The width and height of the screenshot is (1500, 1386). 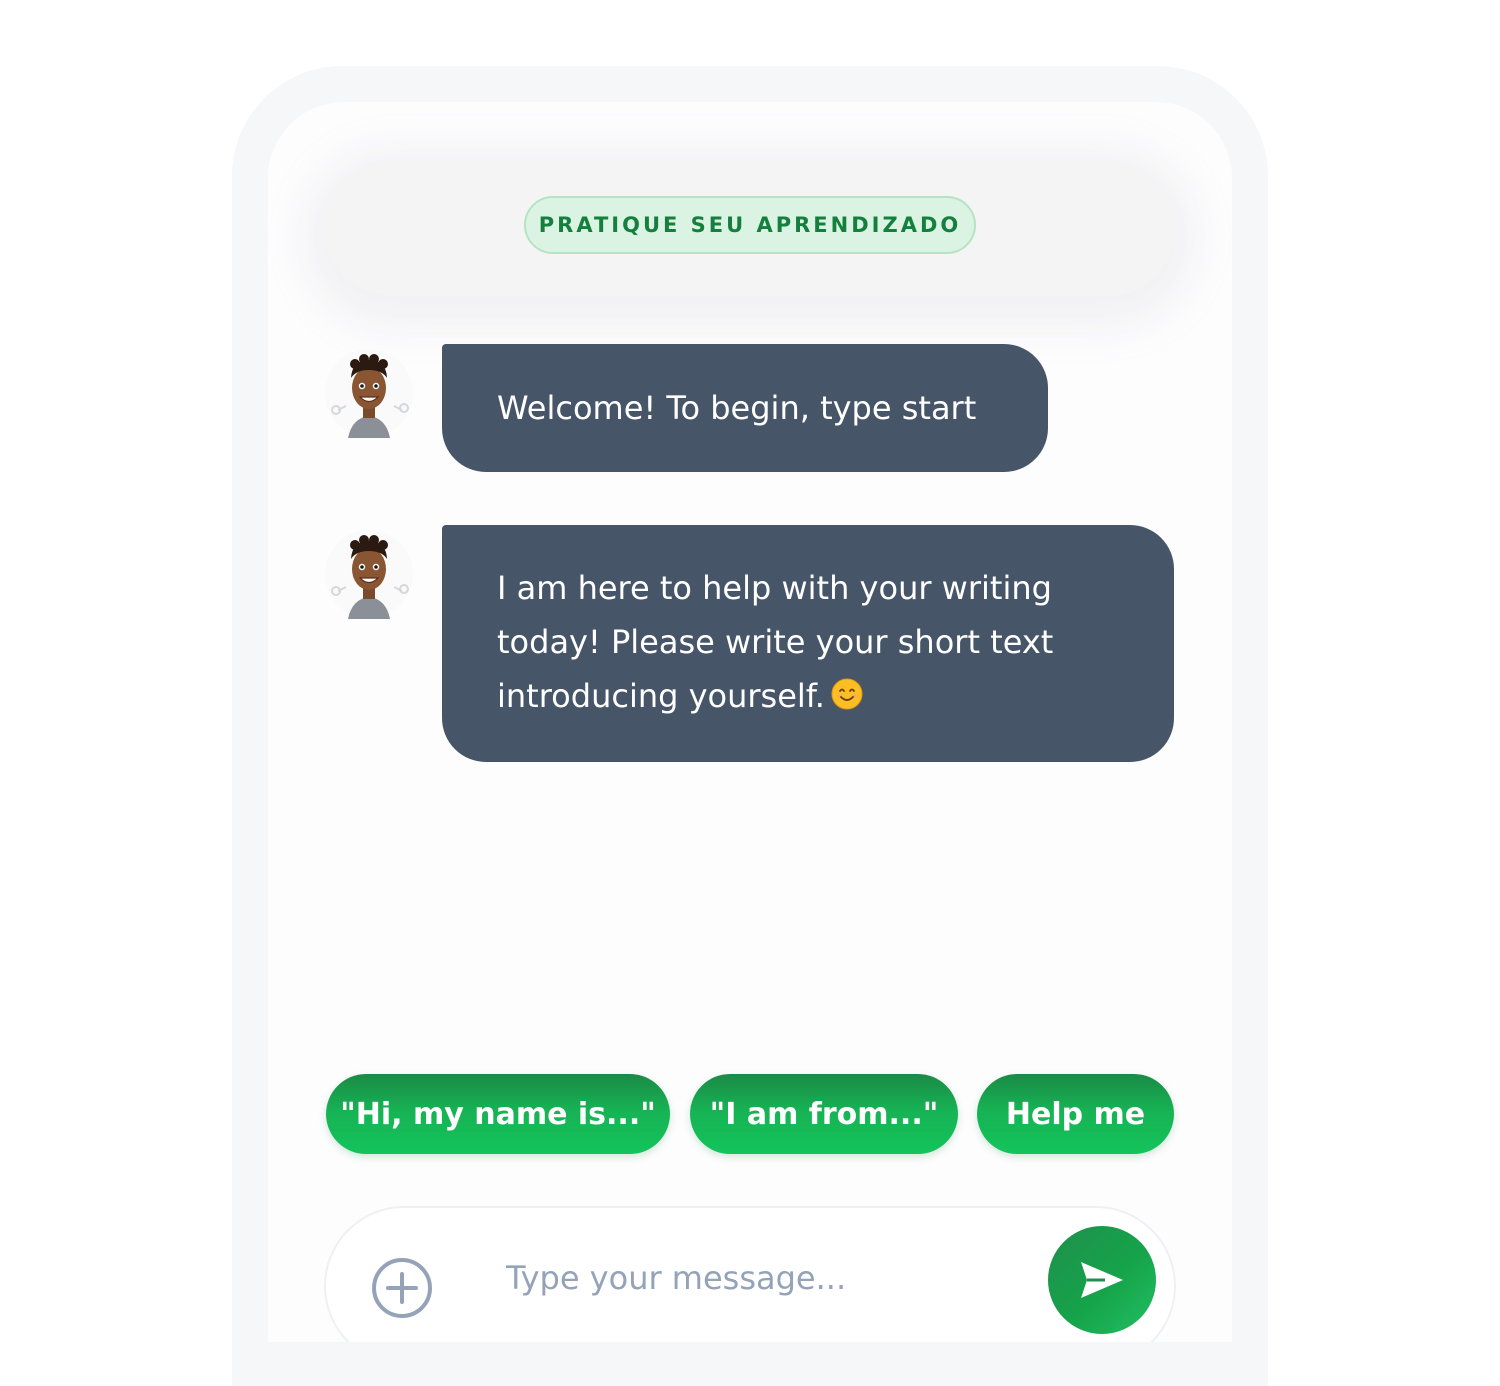 What do you see at coordinates (402, 1288) in the screenshot?
I see `plus-circle-icon` at bounding box center [402, 1288].